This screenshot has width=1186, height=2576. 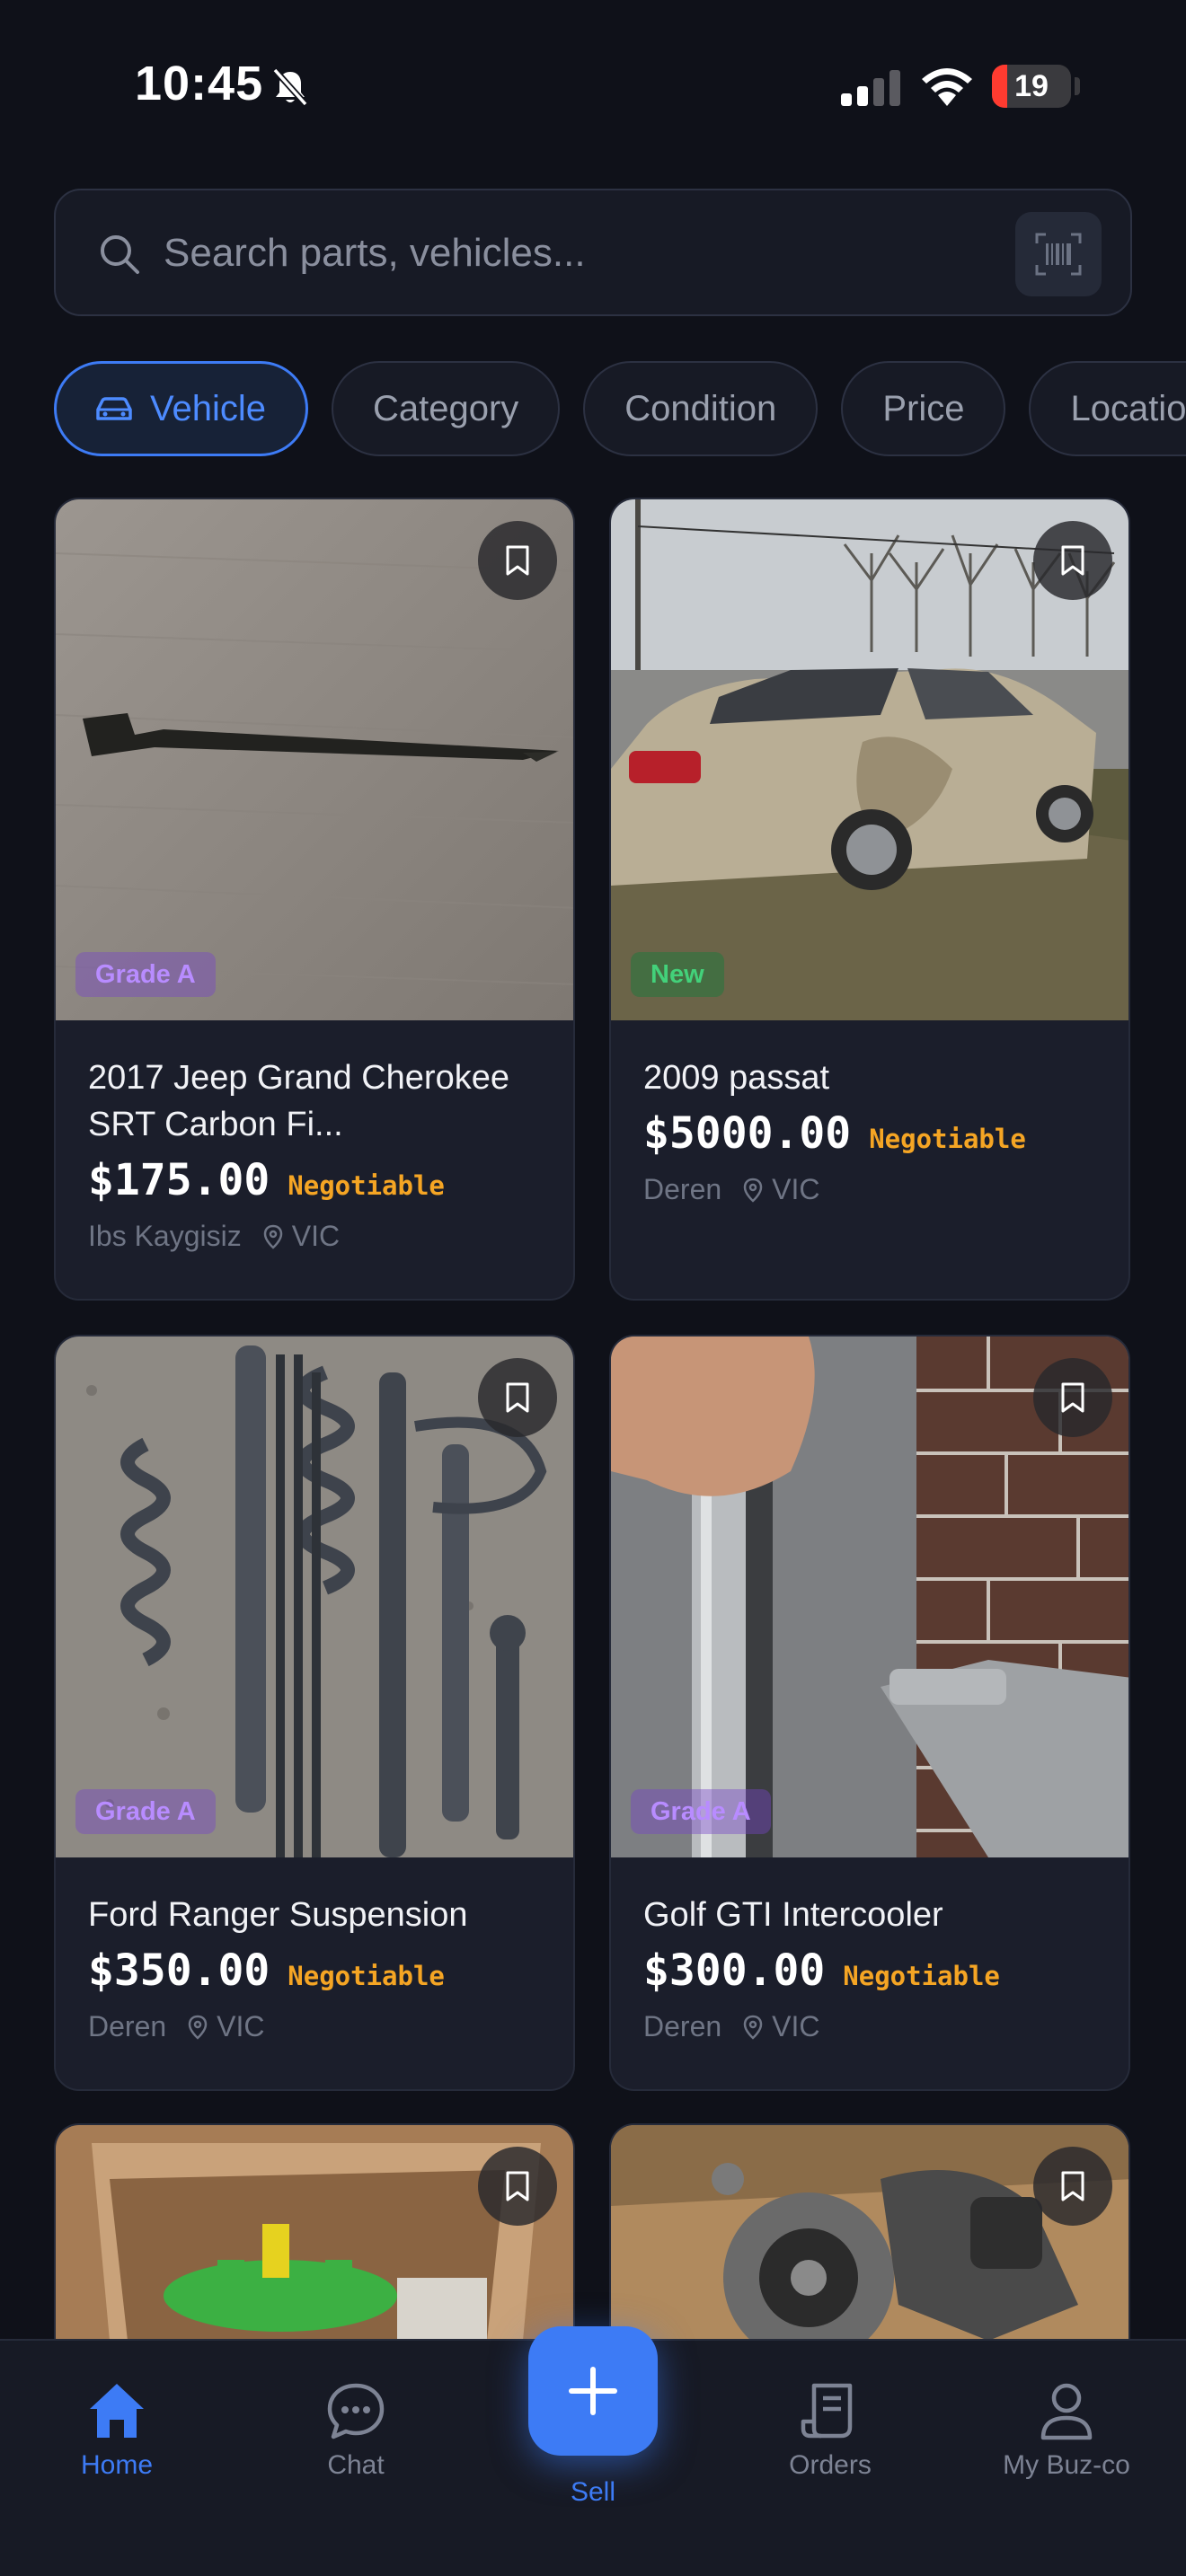 What do you see at coordinates (1077, 86) in the screenshot?
I see `battery-cap` at bounding box center [1077, 86].